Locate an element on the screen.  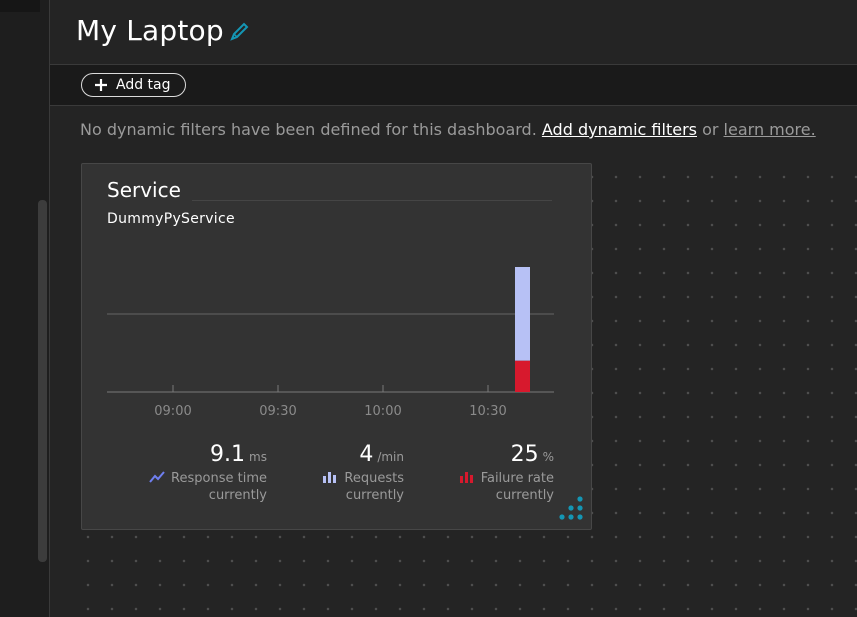
response-time-unit: ms is located at coordinates (258, 457).